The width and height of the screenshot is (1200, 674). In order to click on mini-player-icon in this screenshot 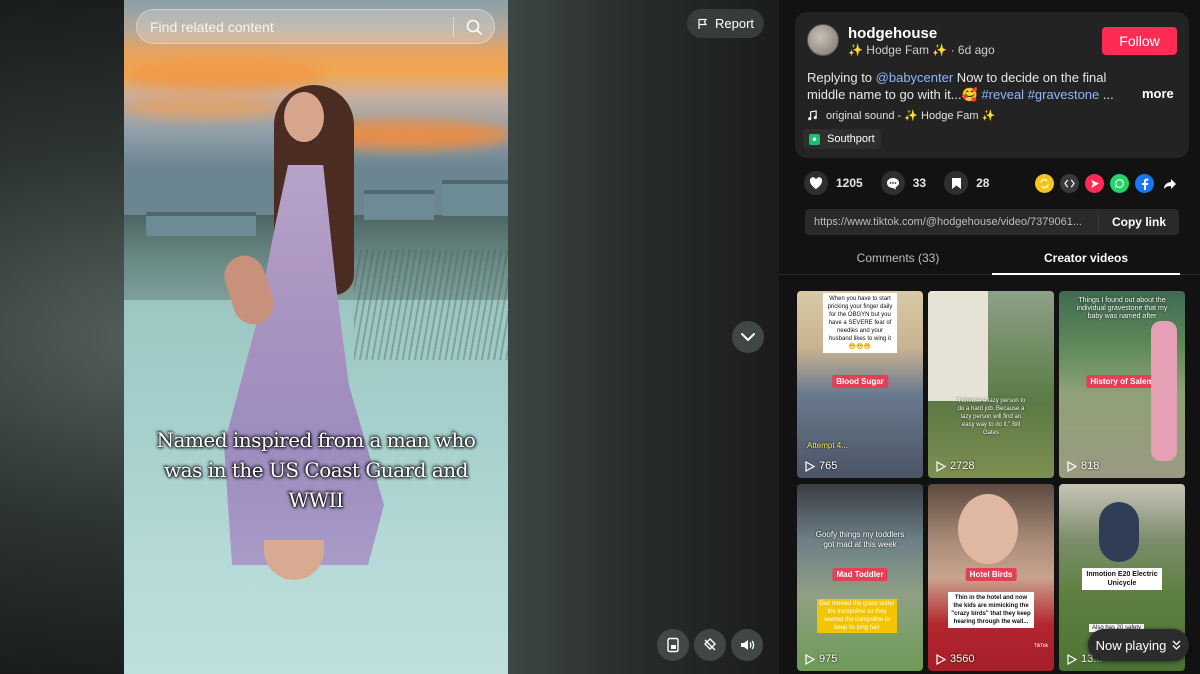, I will do `click(673, 645)`.